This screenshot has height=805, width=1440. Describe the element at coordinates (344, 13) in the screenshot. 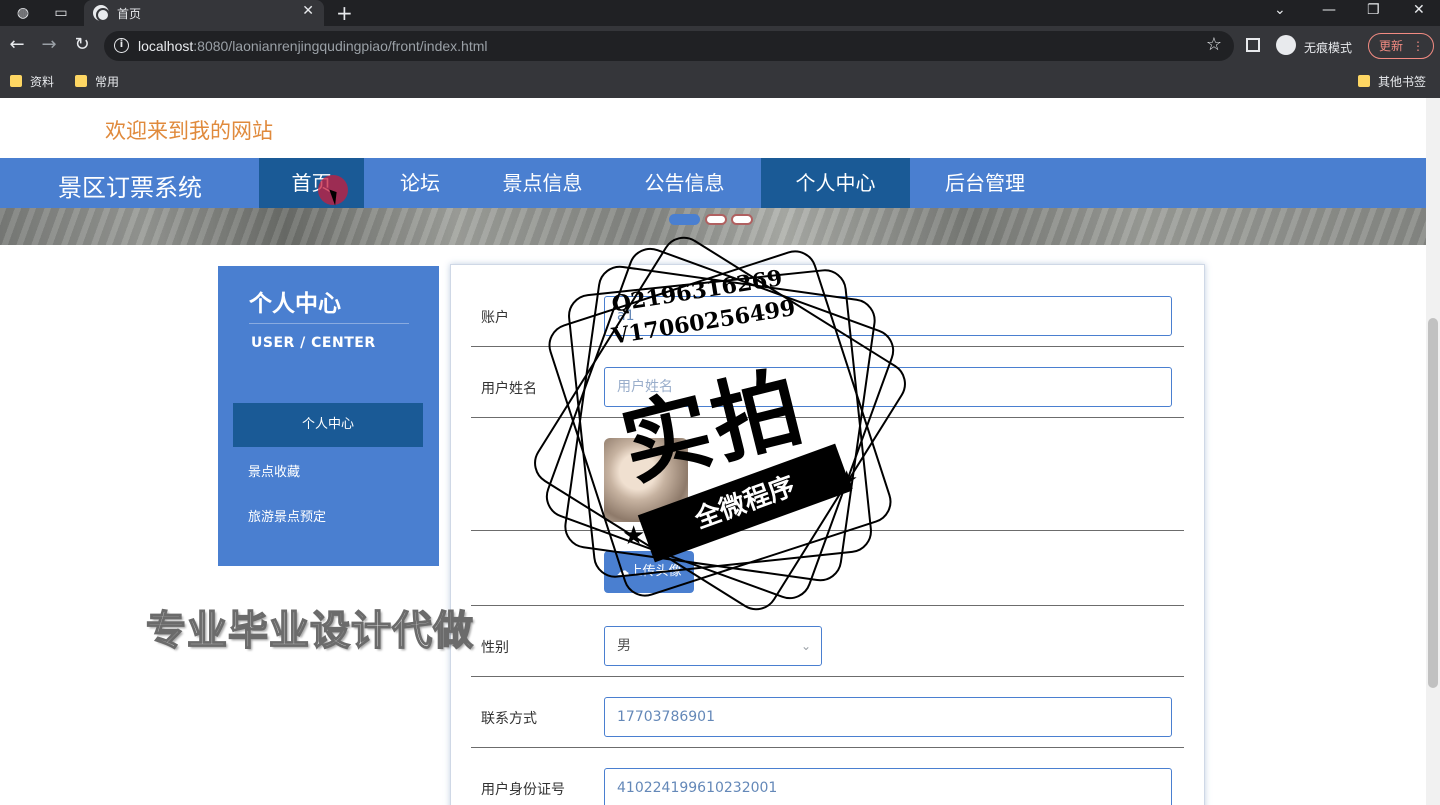

I see `new-tab-button: +` at that location.